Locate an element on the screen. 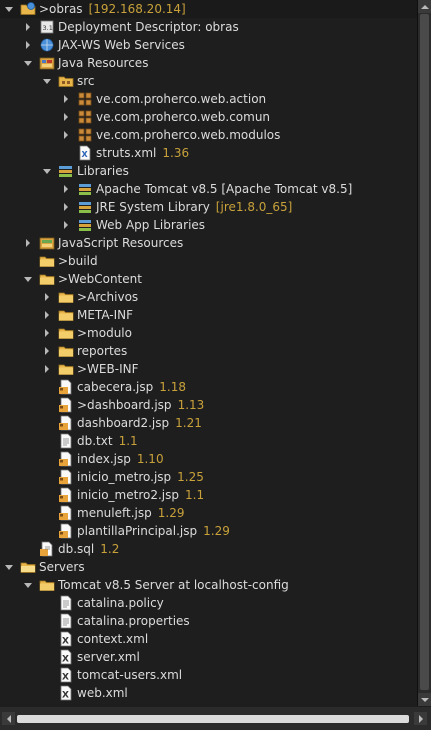 The height and width of the screenshot is (730, 431). tree-item-web-inf-folder: >WEB-INF is located at coordinates (208, 369).